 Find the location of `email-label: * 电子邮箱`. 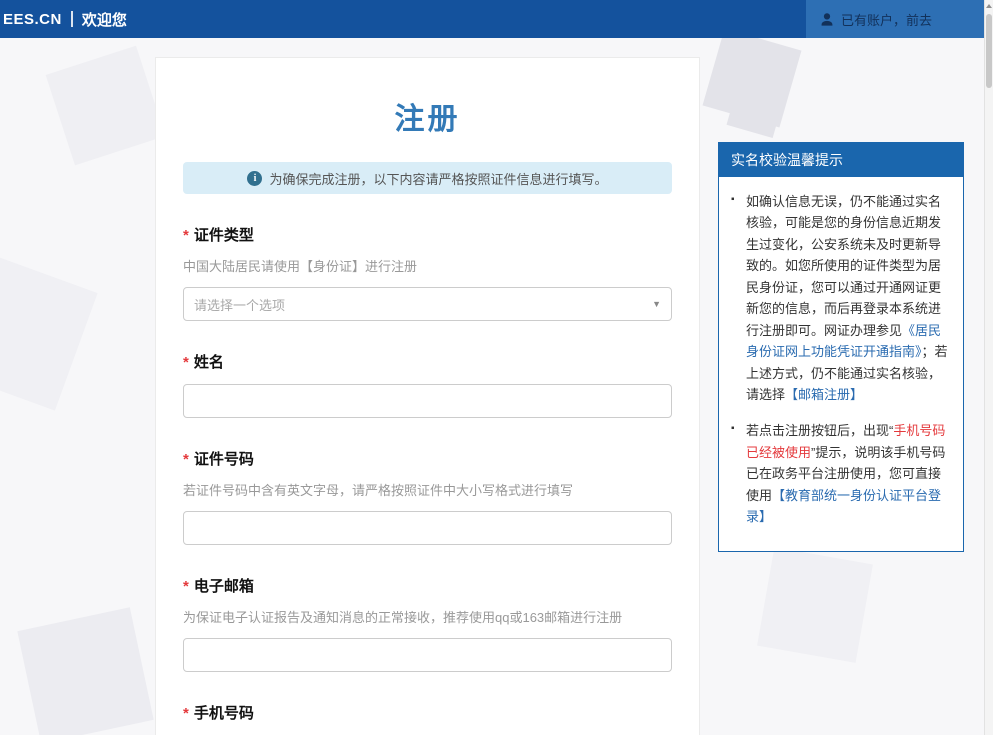

email-label: * 电子邮箱 is located at coordinates (427, 585).